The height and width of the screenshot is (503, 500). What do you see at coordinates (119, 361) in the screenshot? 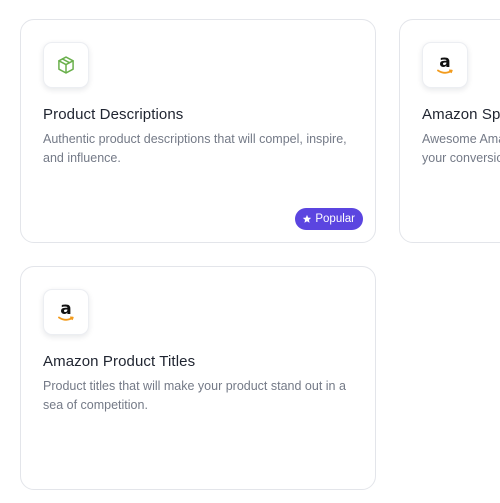
I see `card-title: Amazon Product Titles` at bounding box center [119, 361].